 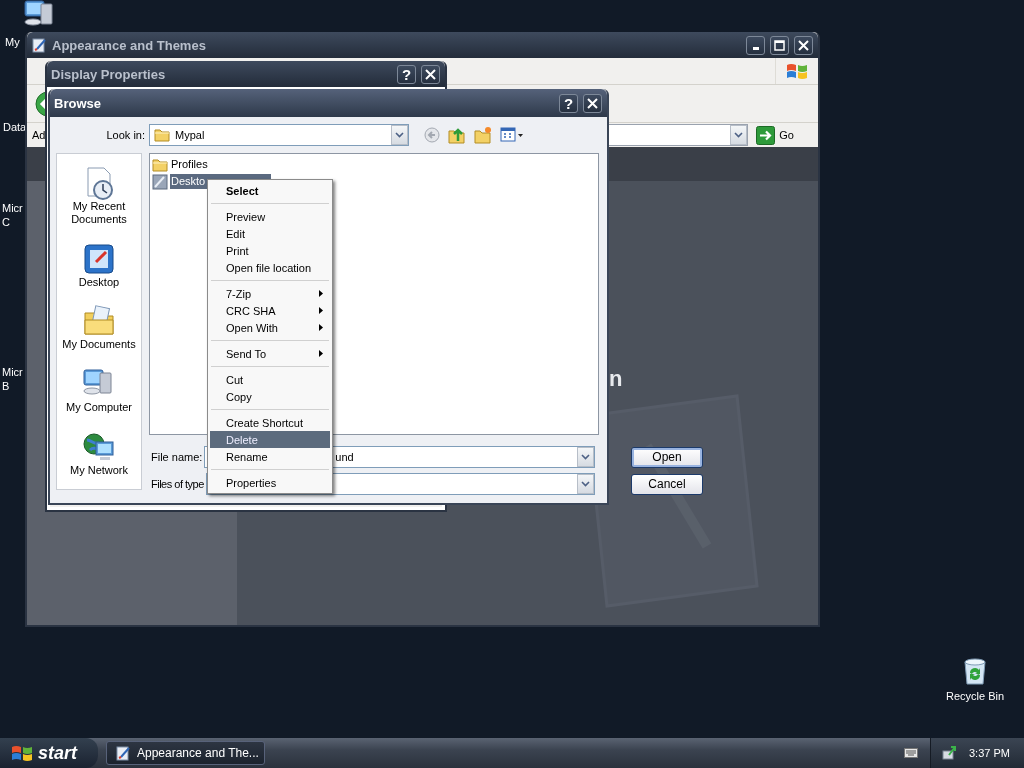 I want to click on menu-item: Open With, so click(x=270, y=327).